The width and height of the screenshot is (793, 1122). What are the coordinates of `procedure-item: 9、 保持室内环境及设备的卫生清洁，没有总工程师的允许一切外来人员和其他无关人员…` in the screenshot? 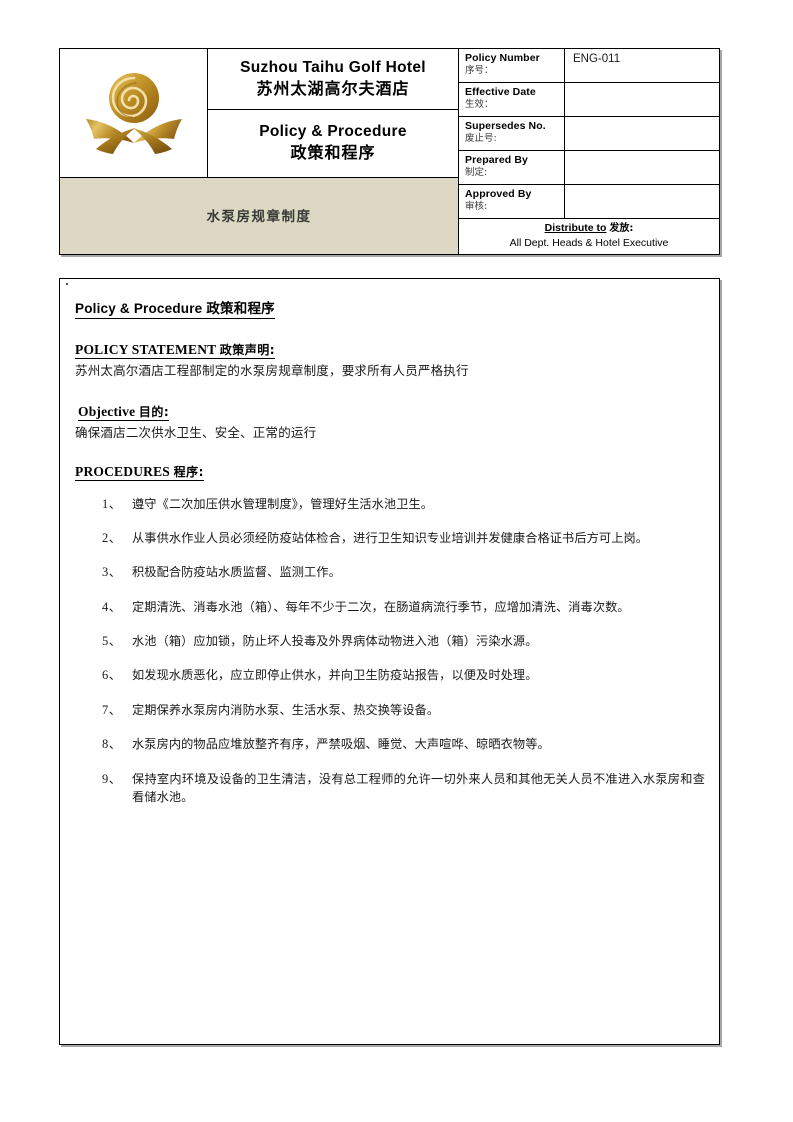 It's located at (390, 789).